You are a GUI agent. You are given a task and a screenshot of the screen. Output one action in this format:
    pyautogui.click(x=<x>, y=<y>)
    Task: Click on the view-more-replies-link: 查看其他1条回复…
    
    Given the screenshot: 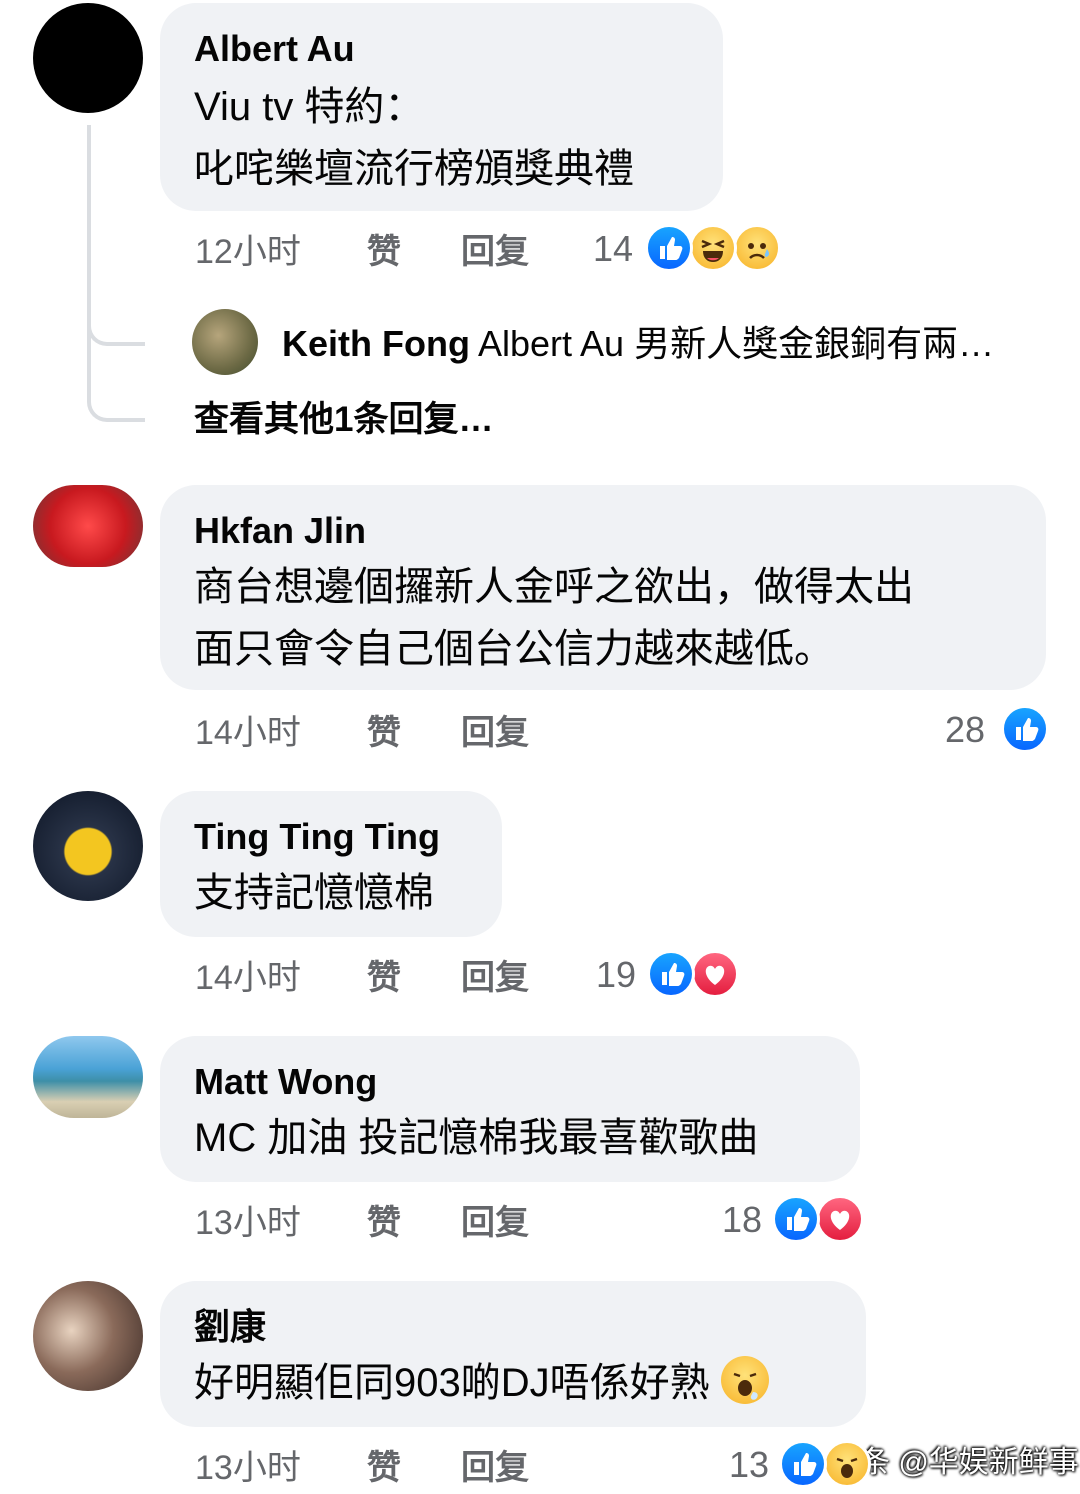 What is the action you would take?
    pyautogui.click(x=343, y=420)
    